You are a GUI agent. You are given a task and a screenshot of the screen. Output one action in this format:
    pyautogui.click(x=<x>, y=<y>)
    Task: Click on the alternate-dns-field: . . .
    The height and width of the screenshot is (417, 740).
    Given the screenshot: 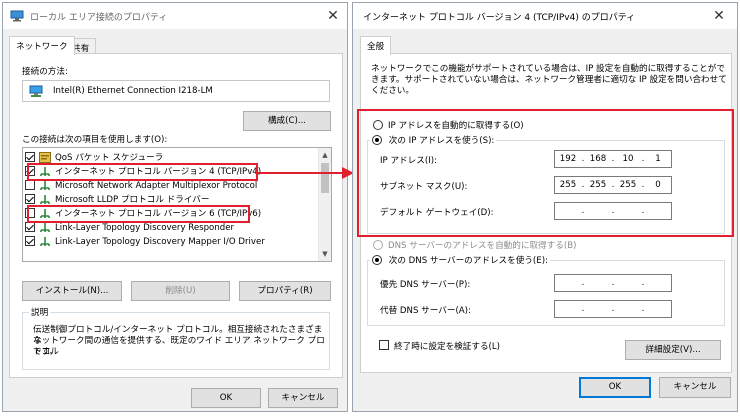 What is the action you would take?
    pyautogui.click(x=613, y=309)
    